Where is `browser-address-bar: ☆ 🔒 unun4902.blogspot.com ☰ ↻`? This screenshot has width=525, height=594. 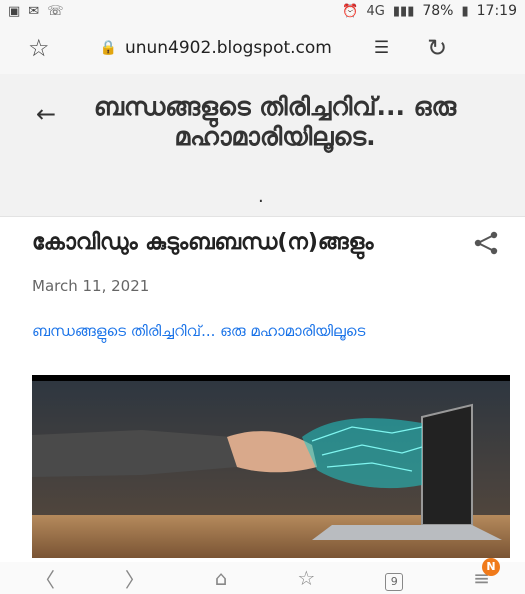 browser-address-bar: ☆ 🔒 unun4902.blogspot.com ☰ ↻ is located at coordinates (262, 48).